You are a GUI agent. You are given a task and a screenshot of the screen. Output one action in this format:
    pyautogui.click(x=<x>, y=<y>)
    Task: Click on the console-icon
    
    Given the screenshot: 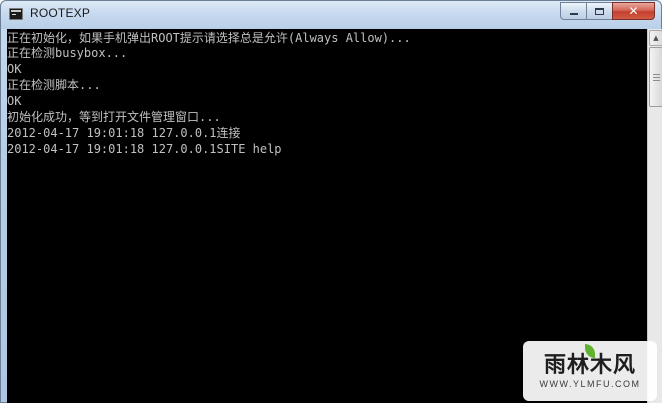 What is the action you would take?
    pyautogui.click(x=16, y=14)
    